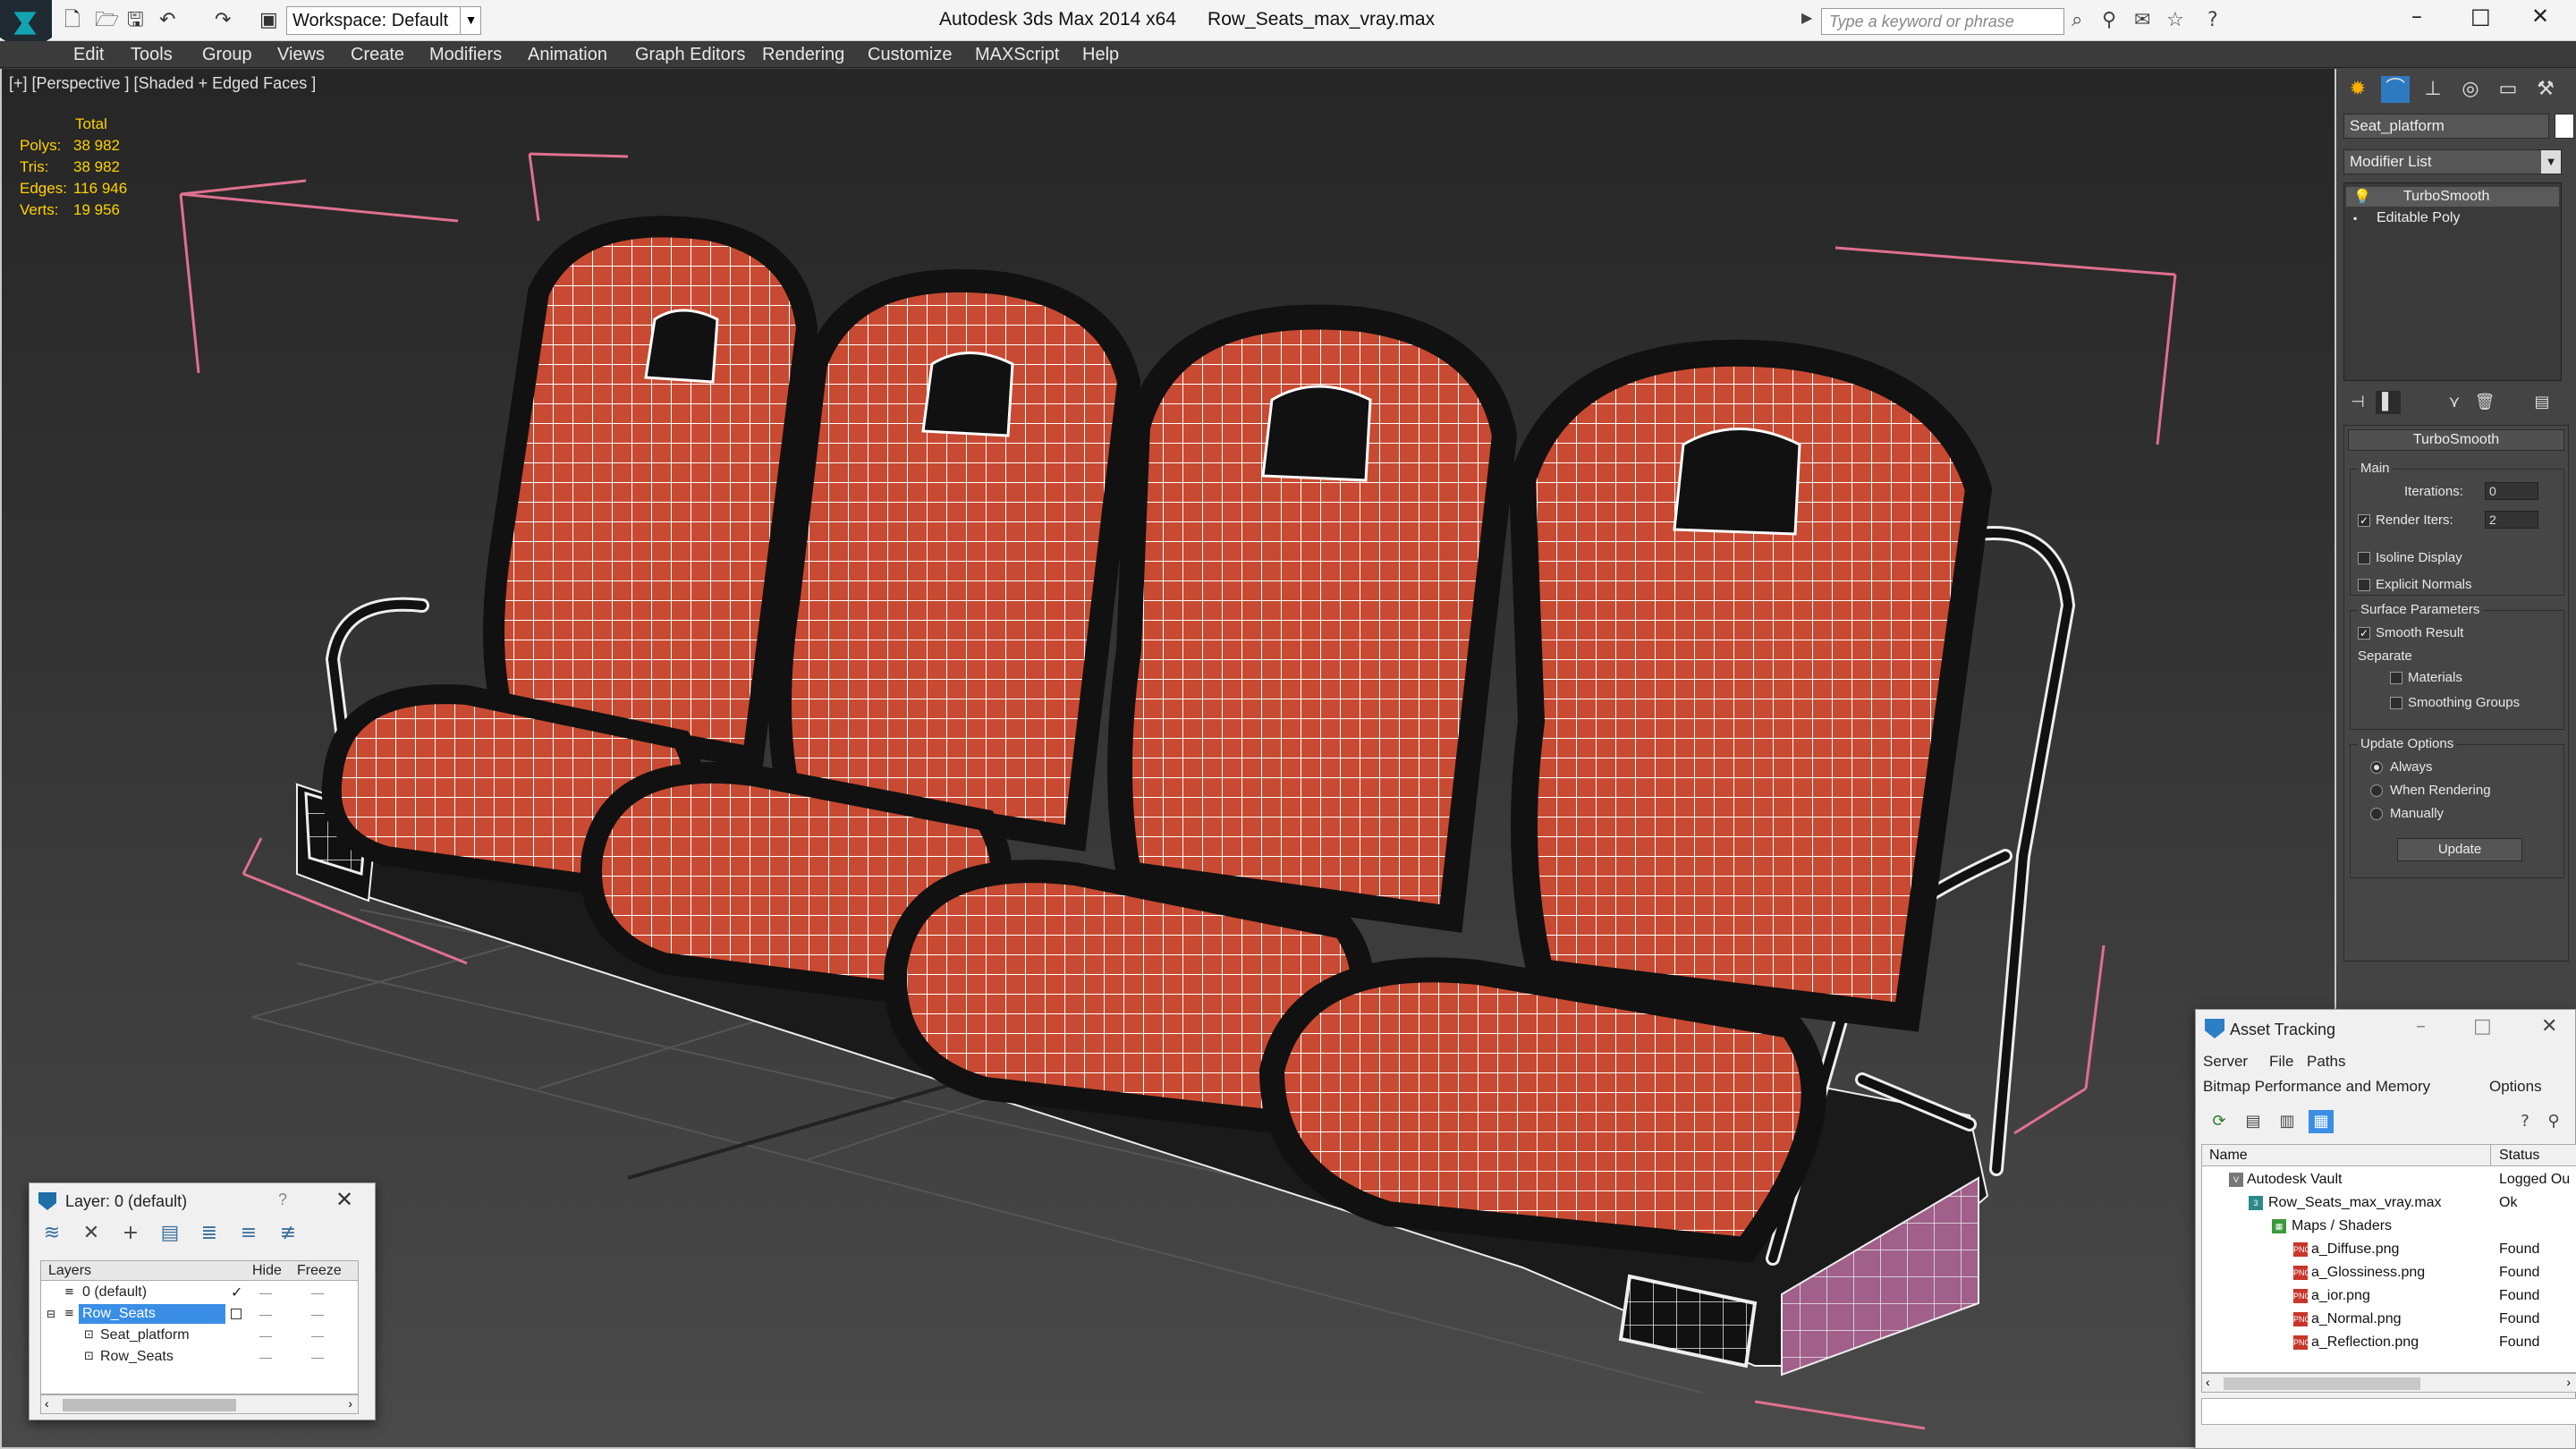  Describe the element at coordinates (2077, 20) in the screenshot. I see `binoculars-icon: ⌕` at that location.